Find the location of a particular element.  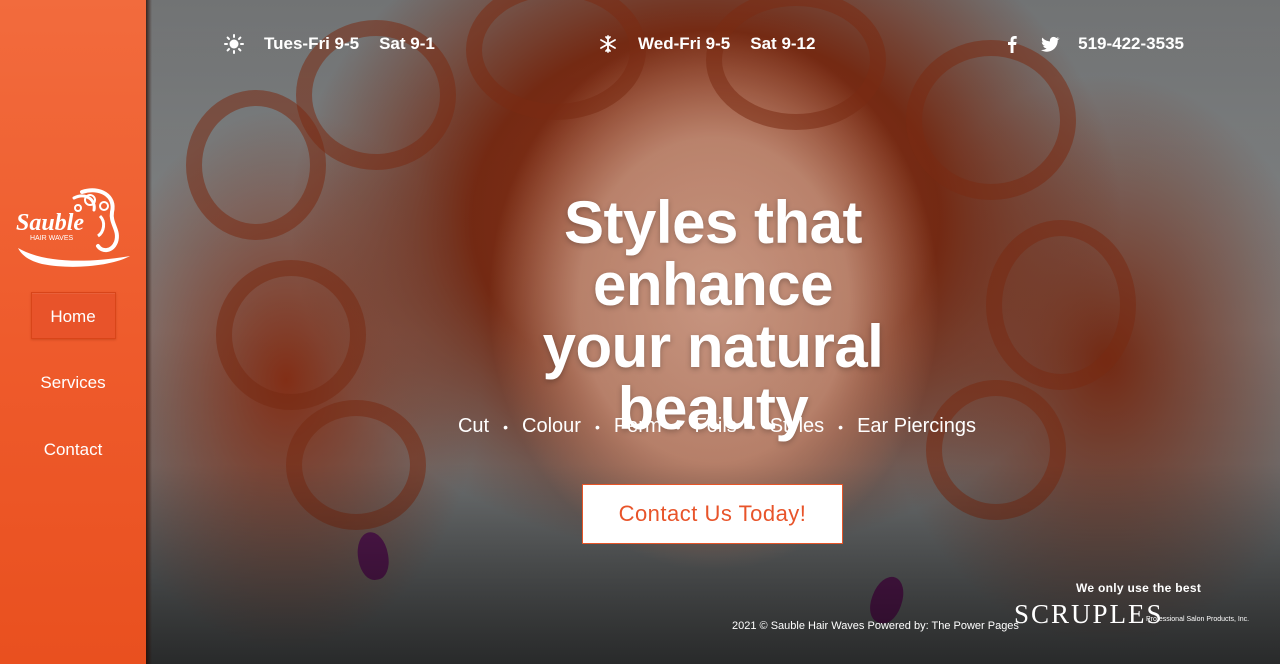

hero-headline: Styles that enhance your natural beauty is located at coordinates (713, 316).